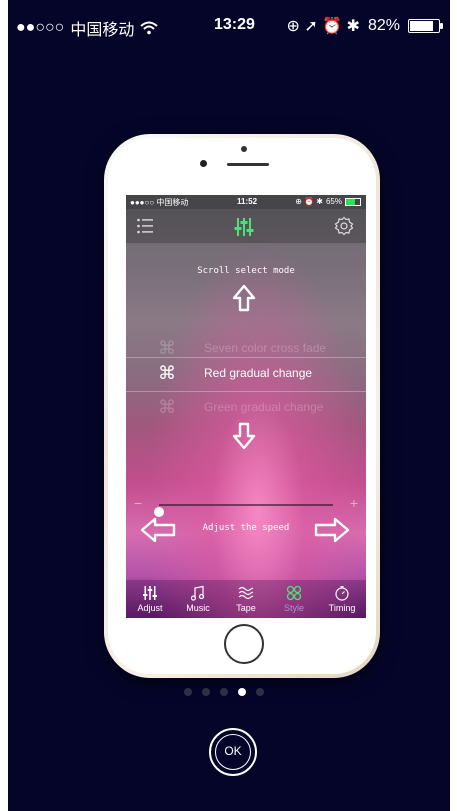 The image size is (457, 811). What do you see at coordinates (198, 608) in the screenshot?
I see `tab-label: Music` at bounding box center [198, 608].